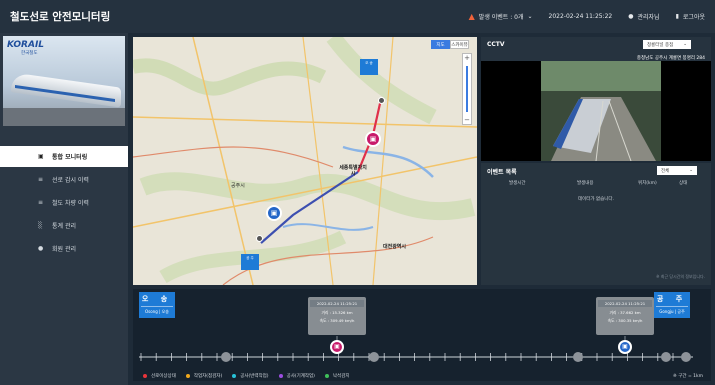  Describe the element at coordinates (64, 117) in the screenshot. I see `track-image` at that location.